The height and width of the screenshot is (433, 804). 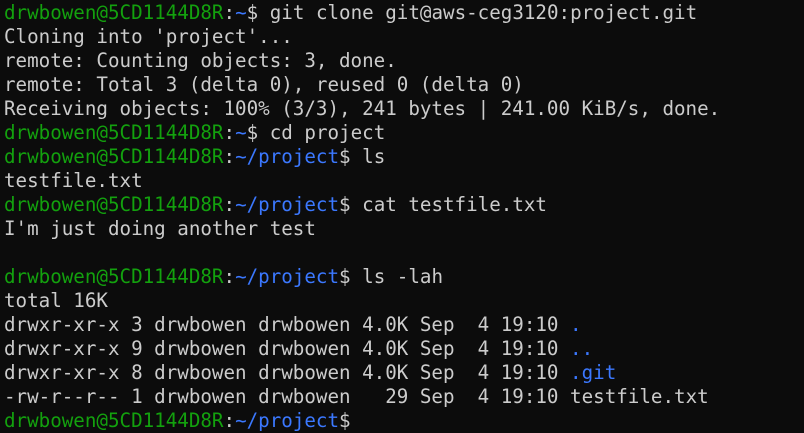 What do you see at coordinates (593, 372) in the screenshot?
I see `directory-name: .git` at bounding box center [593, 372].